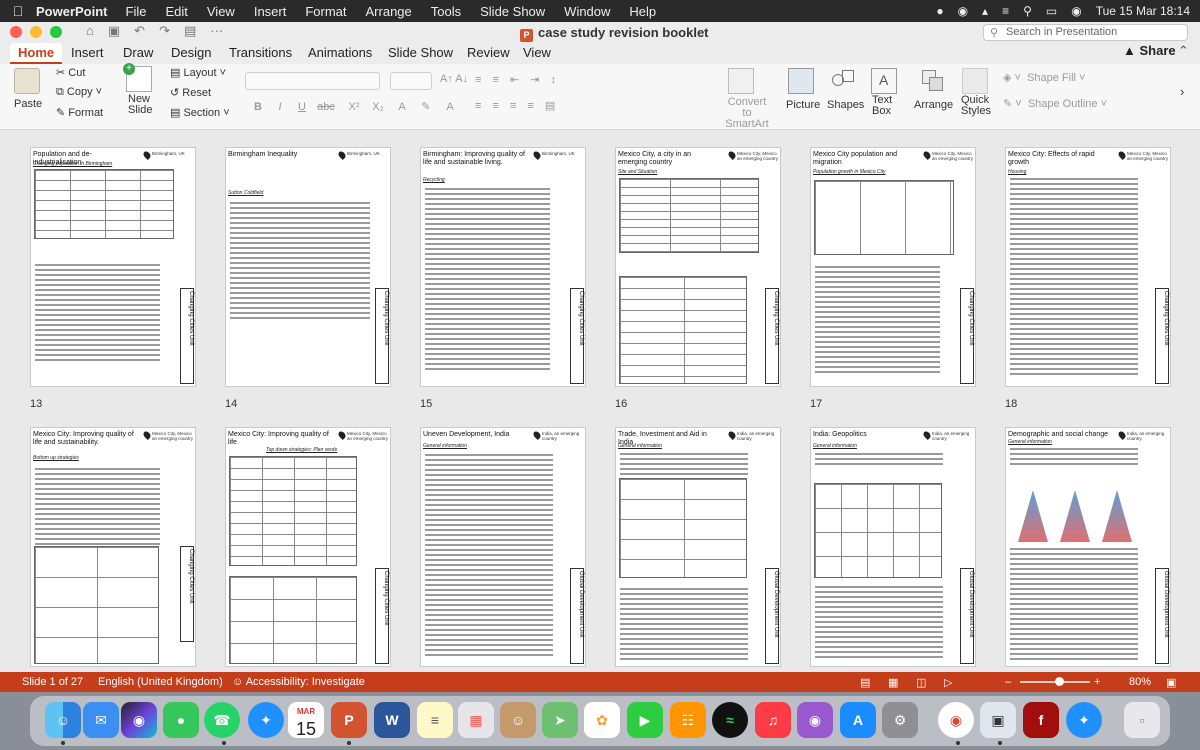 Image resolution: width=1200 pixels, height=750 pixels. Describe the element at coordinates (454, 79) in the screenshot. I see `font-size-buttons: A↑ A↓` at that location.